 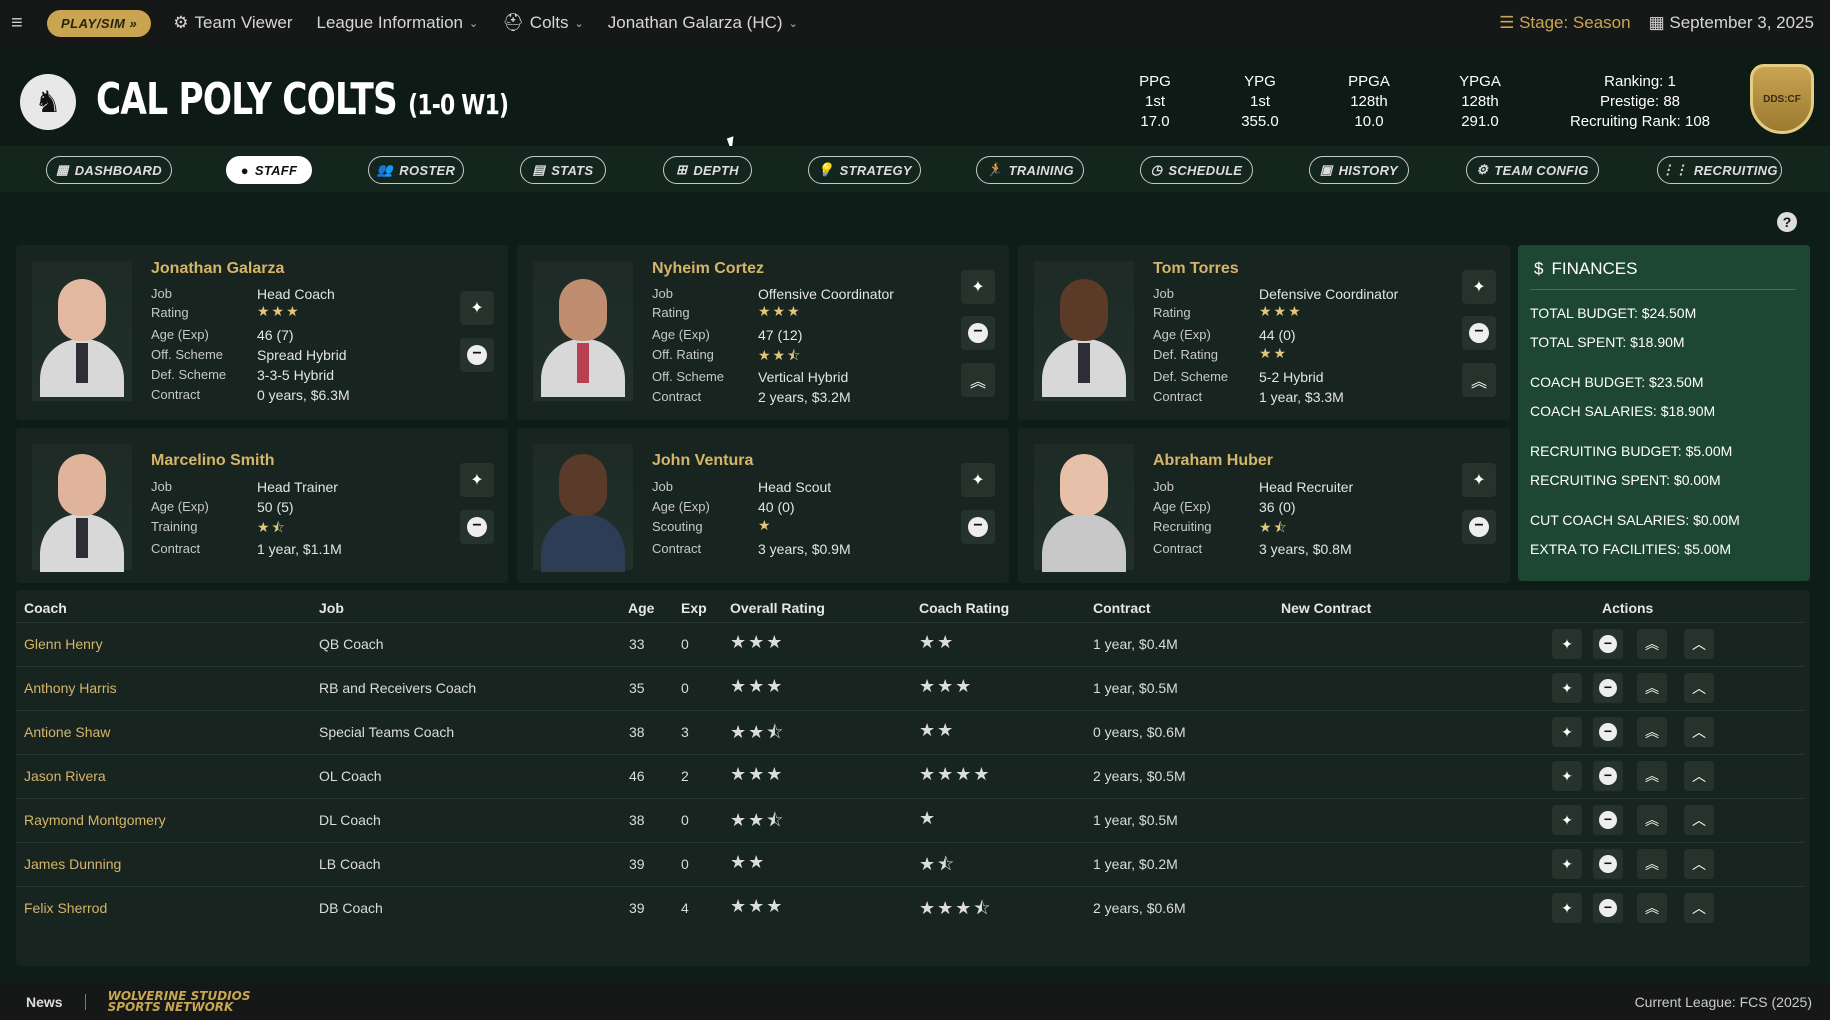 I want to click on contract-cell: 1 year, $0.2M, so click(x=1135, y=864).